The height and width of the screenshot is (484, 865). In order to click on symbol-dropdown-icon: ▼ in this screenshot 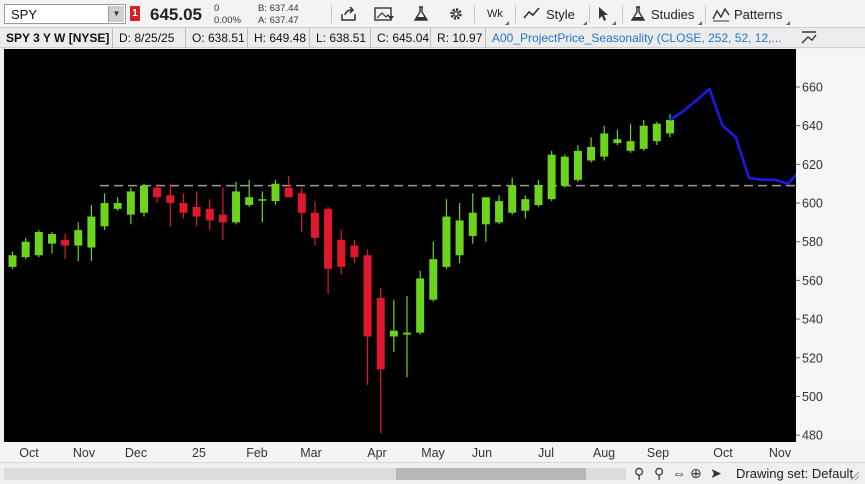, I will do `click(116, 14)`.